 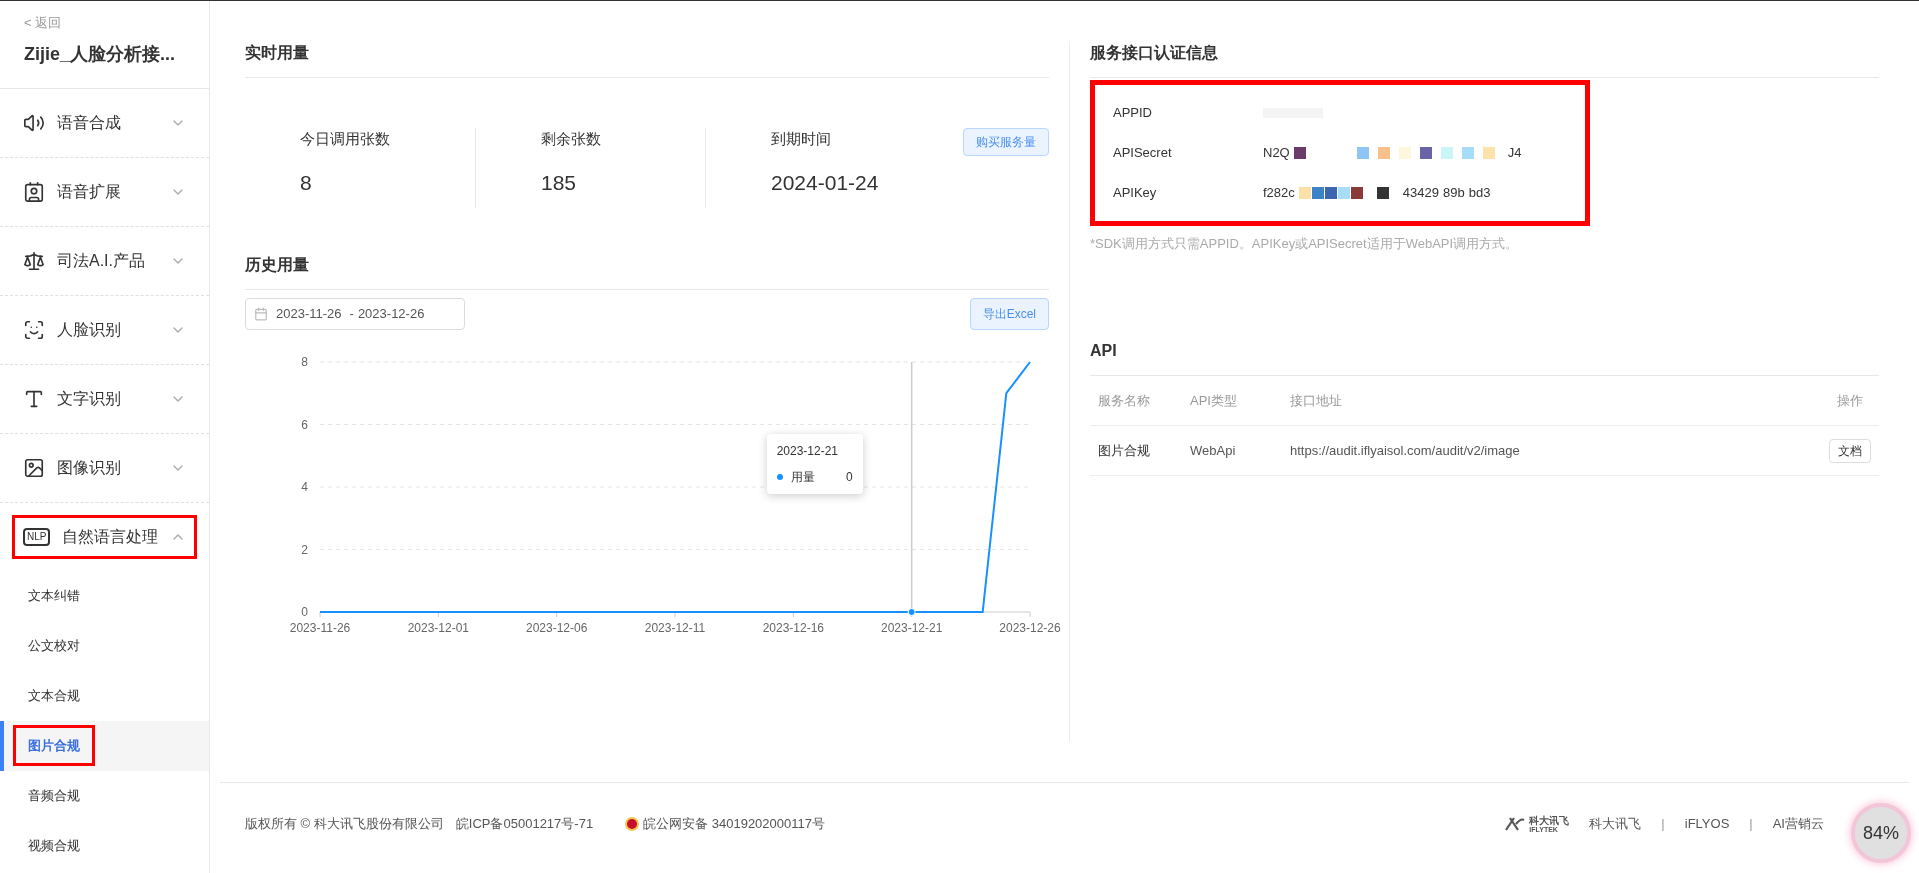 What do you see at coordinates (802, 477) in the screenshot?
I see `tooltip-series: 用量` at bounding box center [802, 477].